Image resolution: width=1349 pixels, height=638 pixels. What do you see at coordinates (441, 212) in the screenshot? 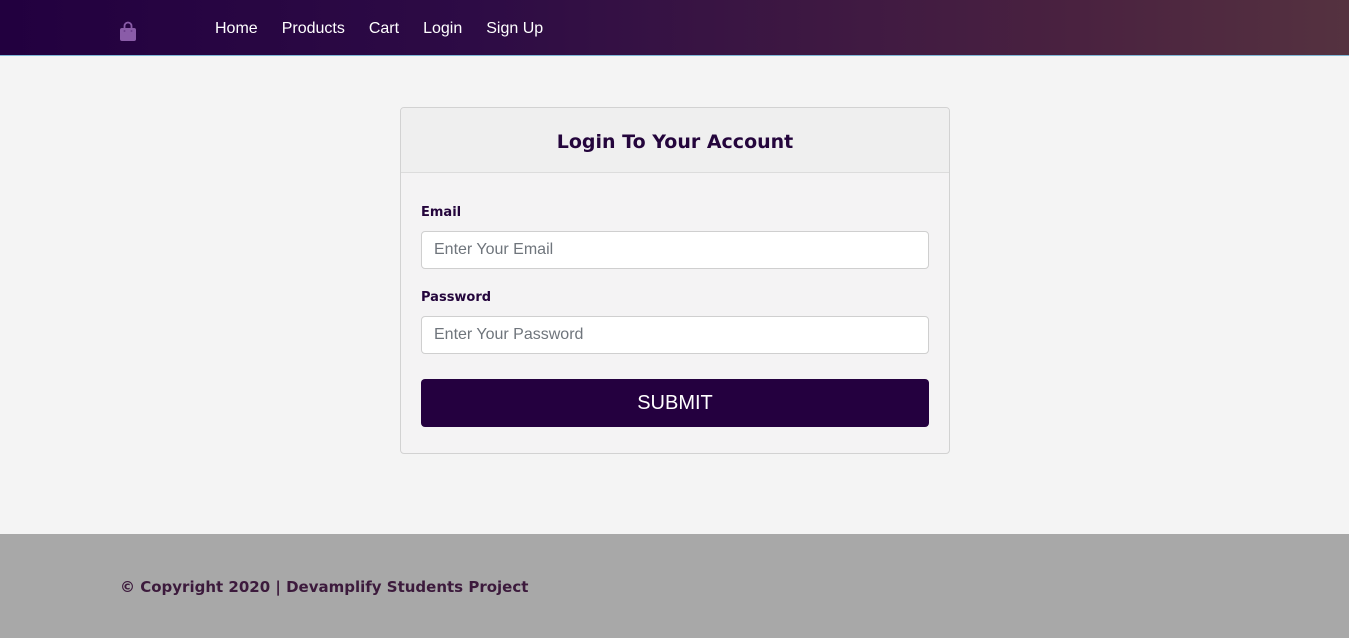
I see `email-label: Email` at bounding box center [441, 212].